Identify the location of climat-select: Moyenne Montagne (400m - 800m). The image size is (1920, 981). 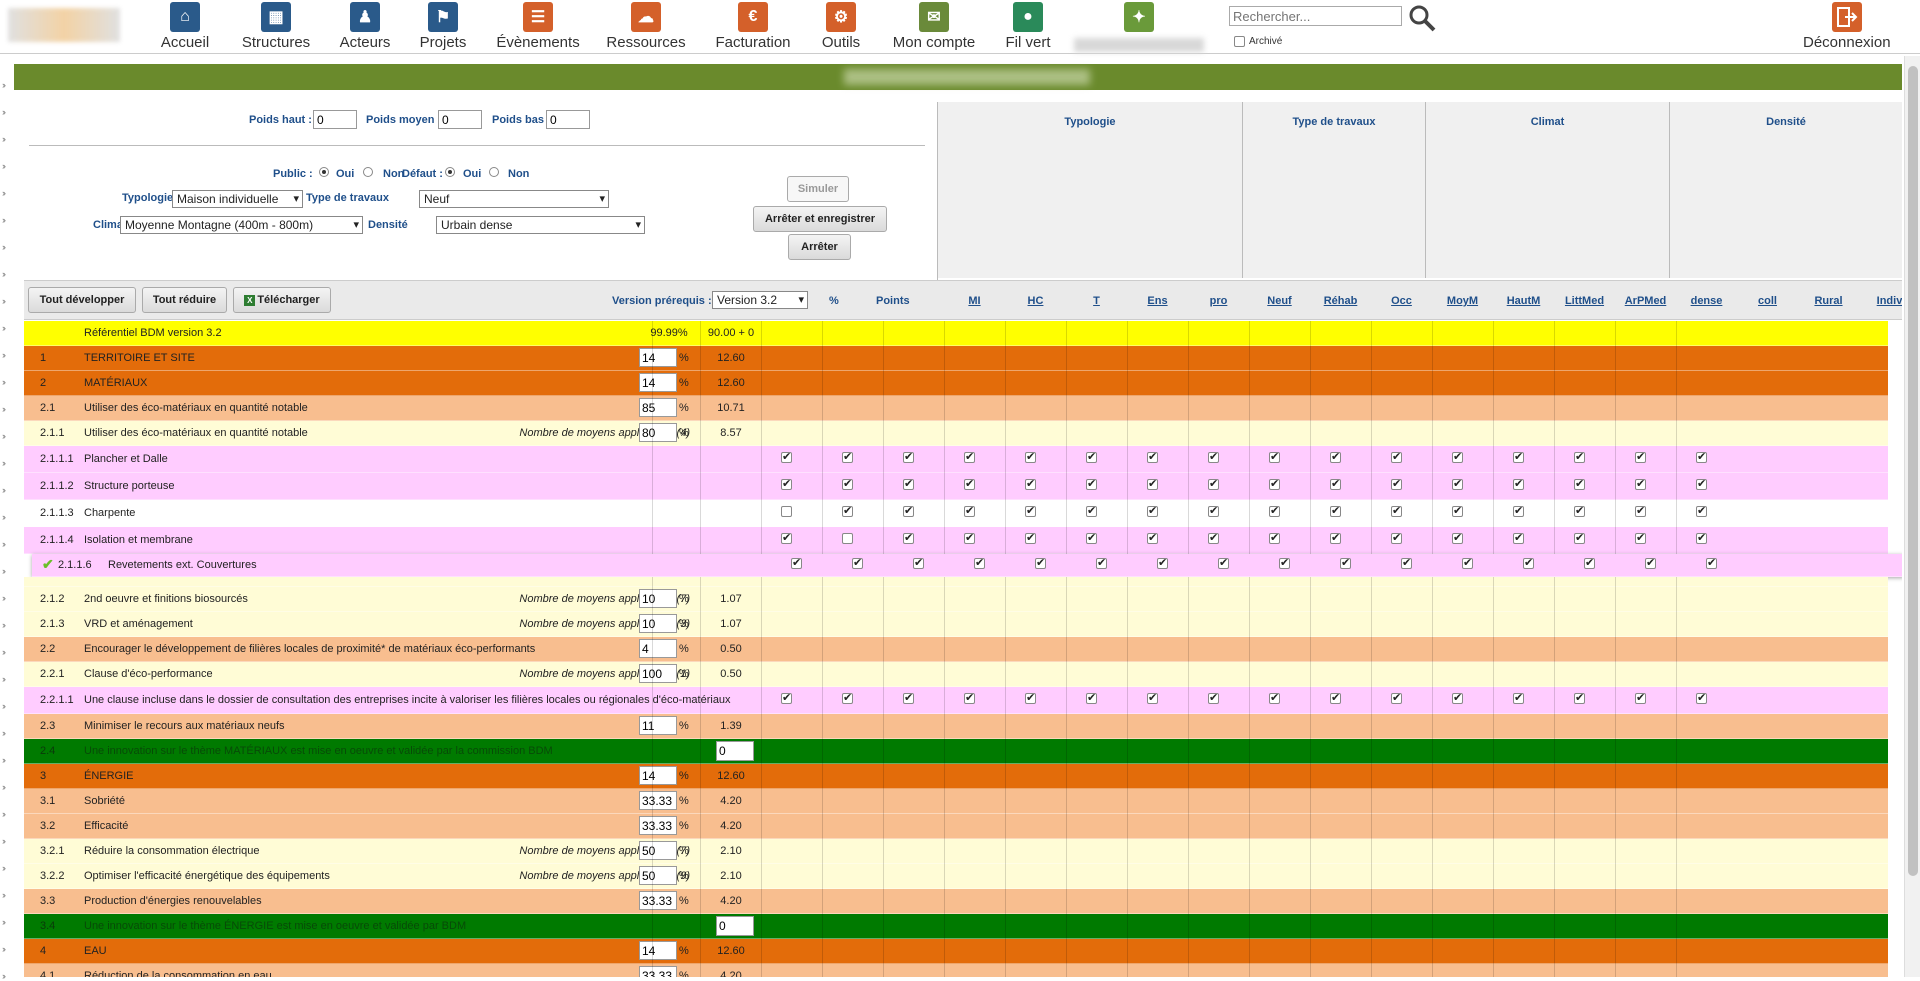
(241, 225).